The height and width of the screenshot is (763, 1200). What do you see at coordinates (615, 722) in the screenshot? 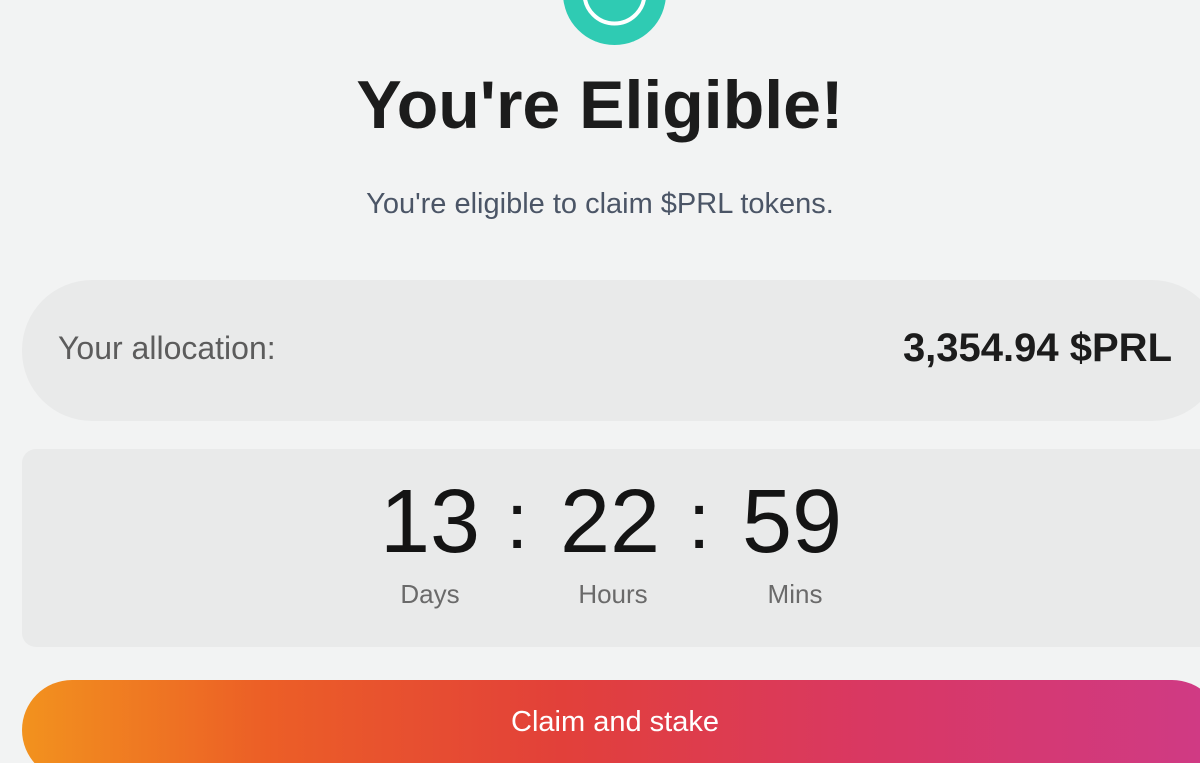
I see `claim-button-label: Claim and stake` at bounding box center [615, 722].